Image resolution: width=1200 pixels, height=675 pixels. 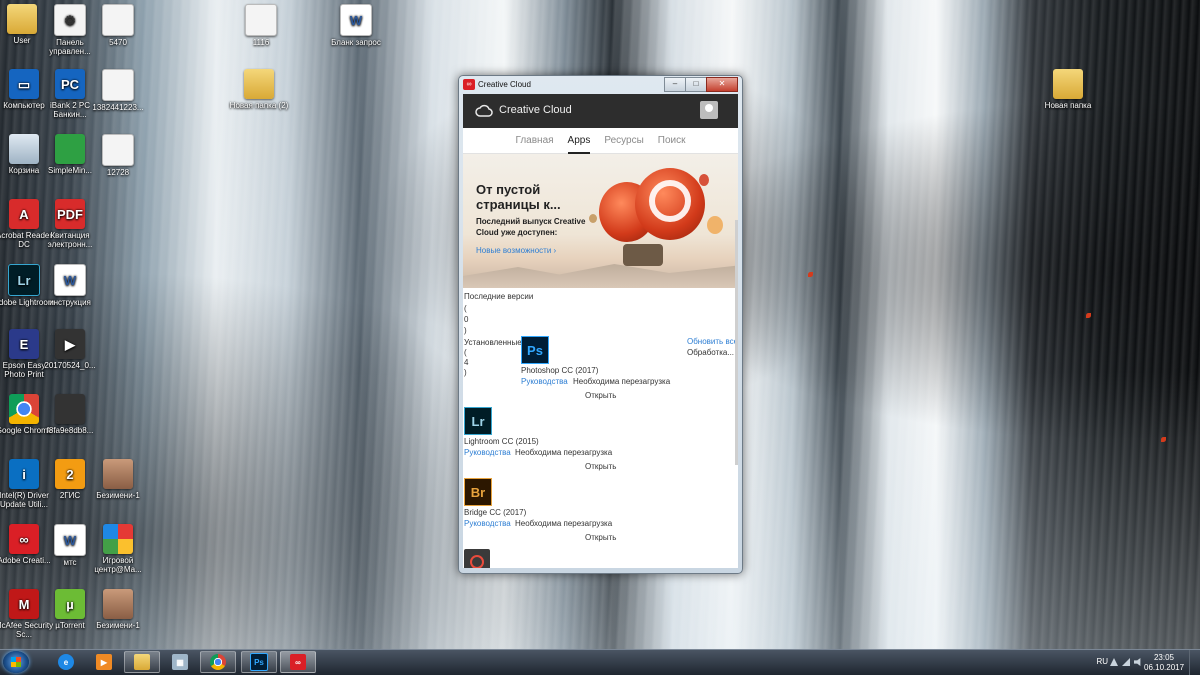 I want to click on show-desktop-button, so click(x=1194, y=662).